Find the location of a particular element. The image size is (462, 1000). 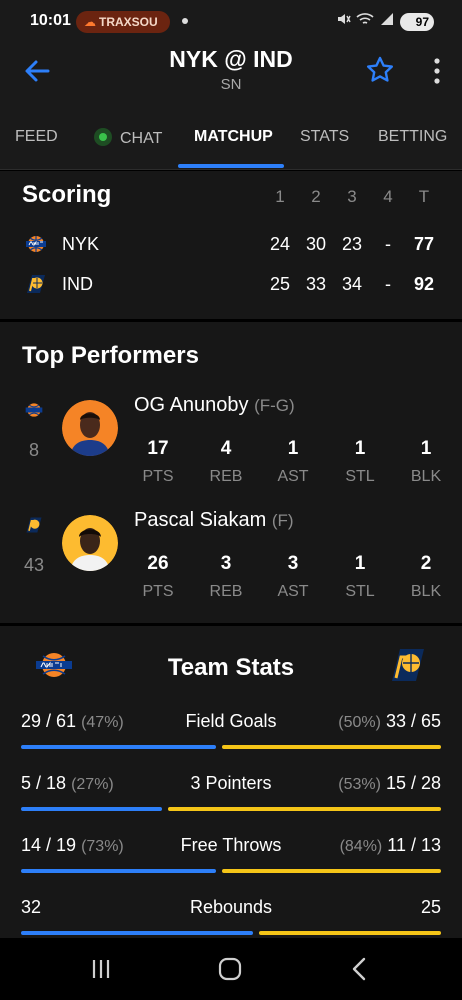

period-header: T is located at coordinates (424, 196).